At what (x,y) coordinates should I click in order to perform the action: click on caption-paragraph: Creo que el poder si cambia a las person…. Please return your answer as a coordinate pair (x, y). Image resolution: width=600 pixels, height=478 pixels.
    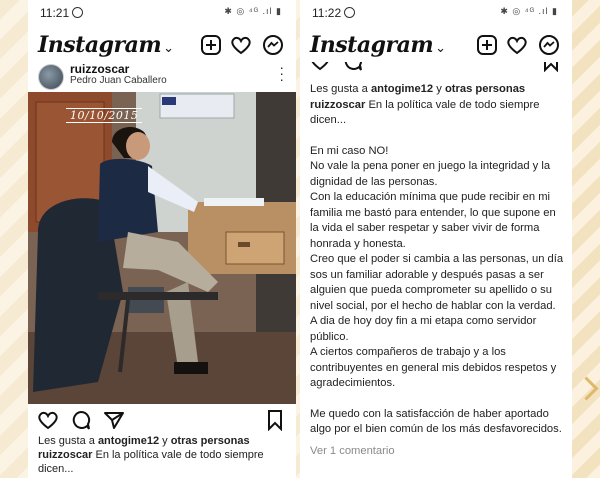
    Looking at the image, I should click on (437, 282).